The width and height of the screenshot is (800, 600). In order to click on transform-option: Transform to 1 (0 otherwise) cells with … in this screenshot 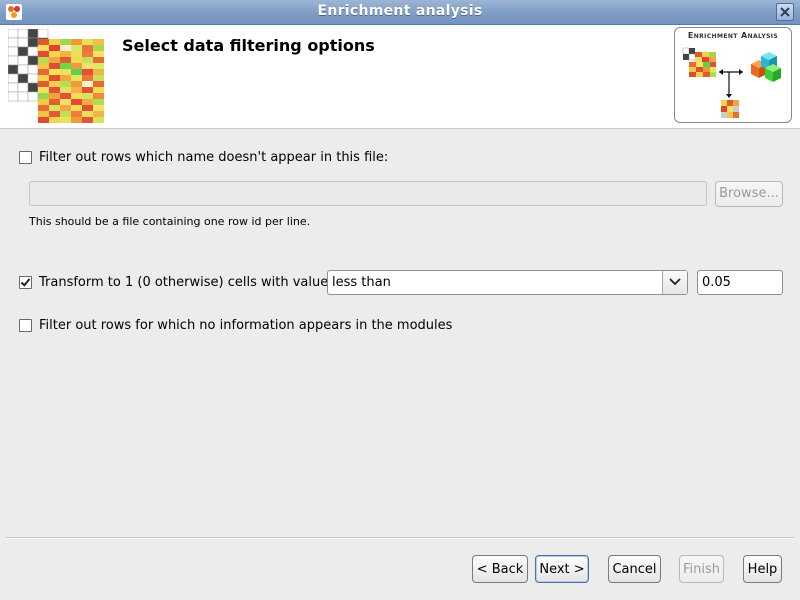, I will do `click(173, 282)`.